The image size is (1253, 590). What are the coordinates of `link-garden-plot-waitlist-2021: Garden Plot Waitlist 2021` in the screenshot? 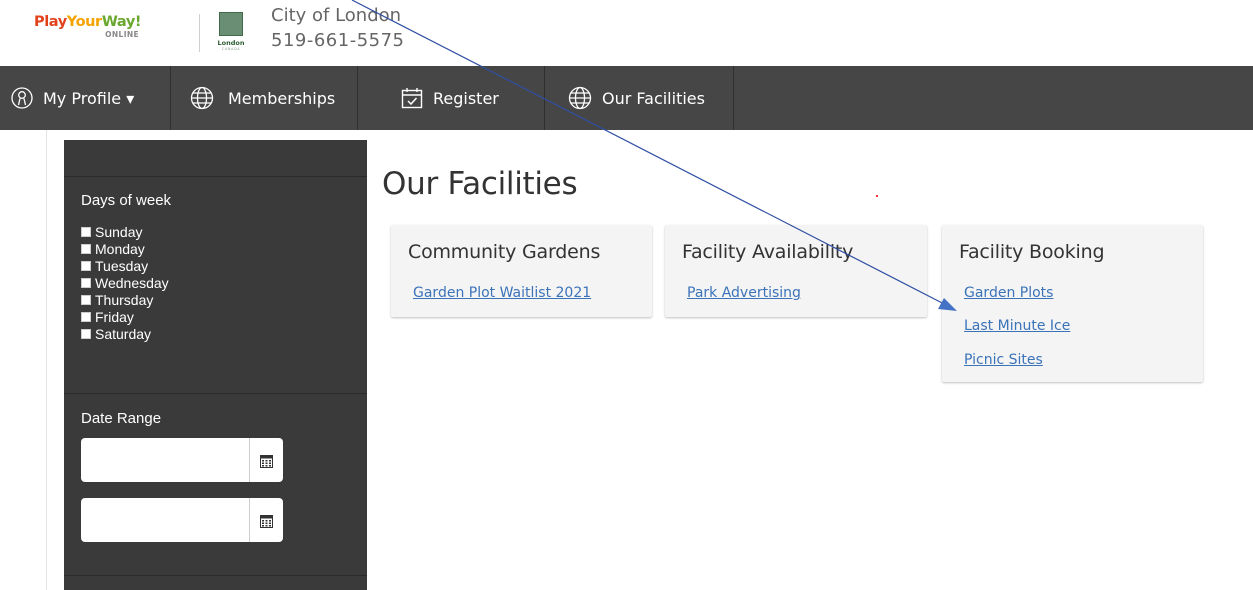 It's located at (502, 293).